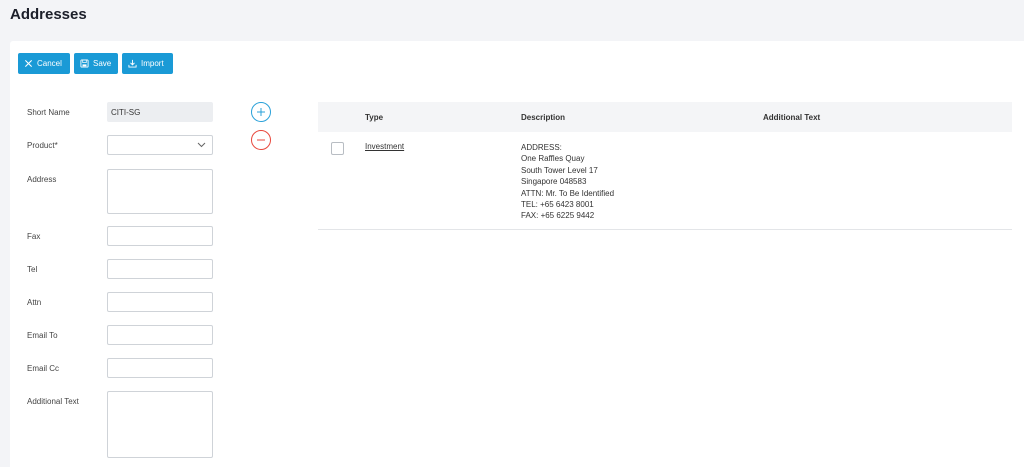 The image size is (1024, 467). I want to click on description-line: South Tower Level 17, so click(559, 170).